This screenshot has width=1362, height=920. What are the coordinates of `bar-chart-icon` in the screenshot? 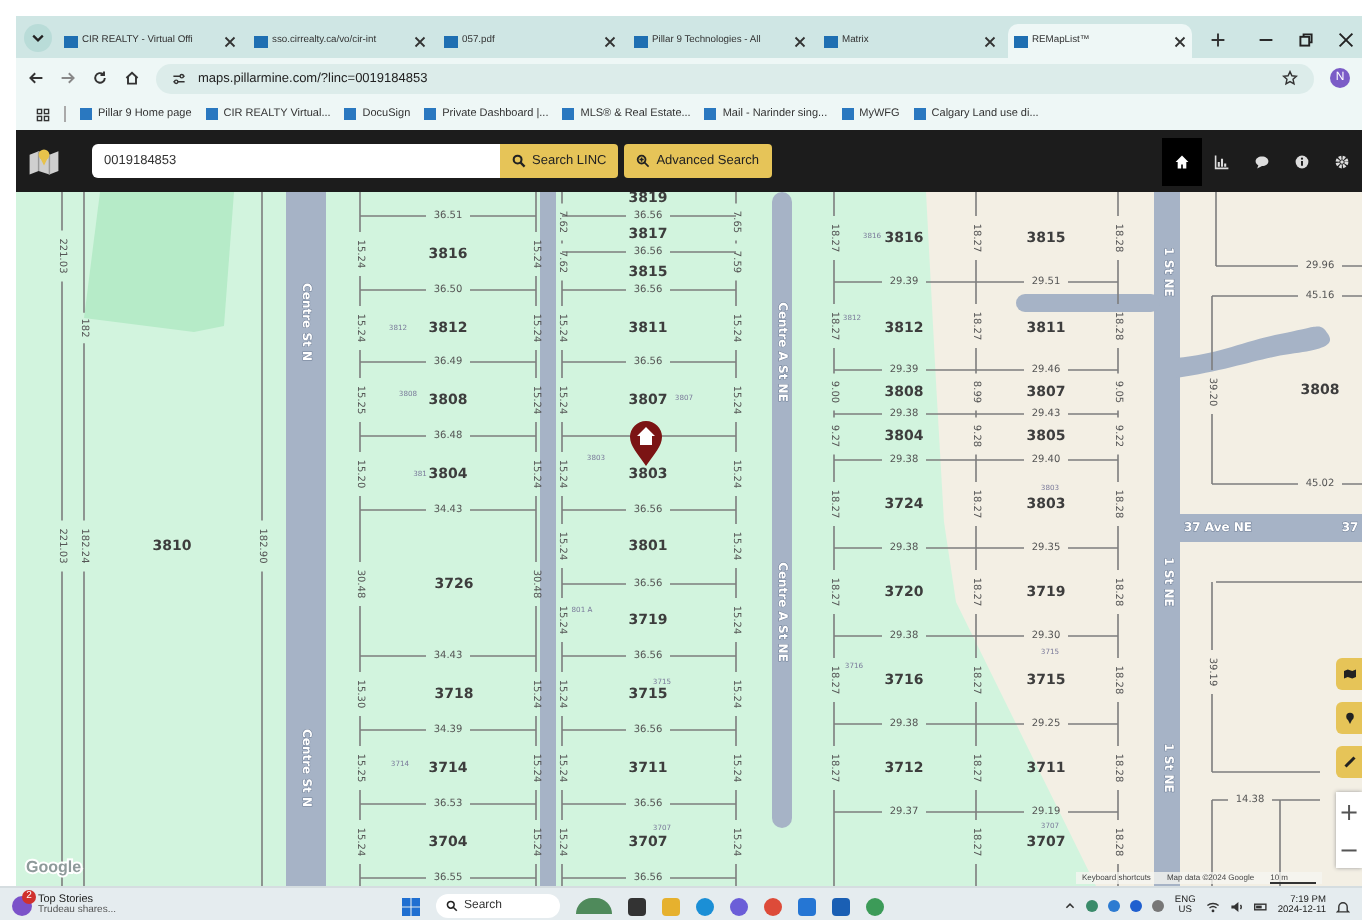 It's located at (1222, 161).